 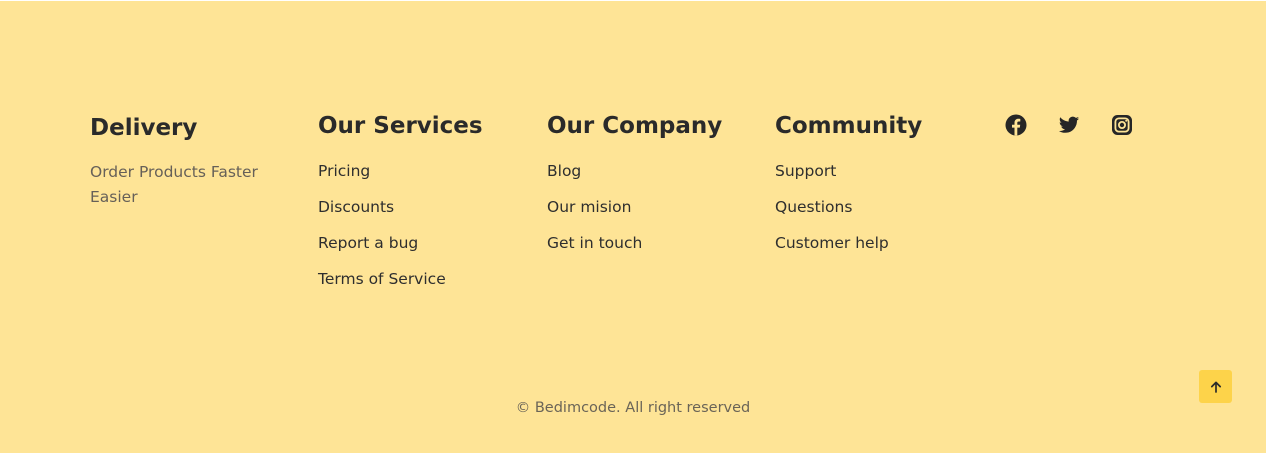 I want to click on footer-column-company: Our Company Blog Our mision Get in touch, so click(x=647, y=190).